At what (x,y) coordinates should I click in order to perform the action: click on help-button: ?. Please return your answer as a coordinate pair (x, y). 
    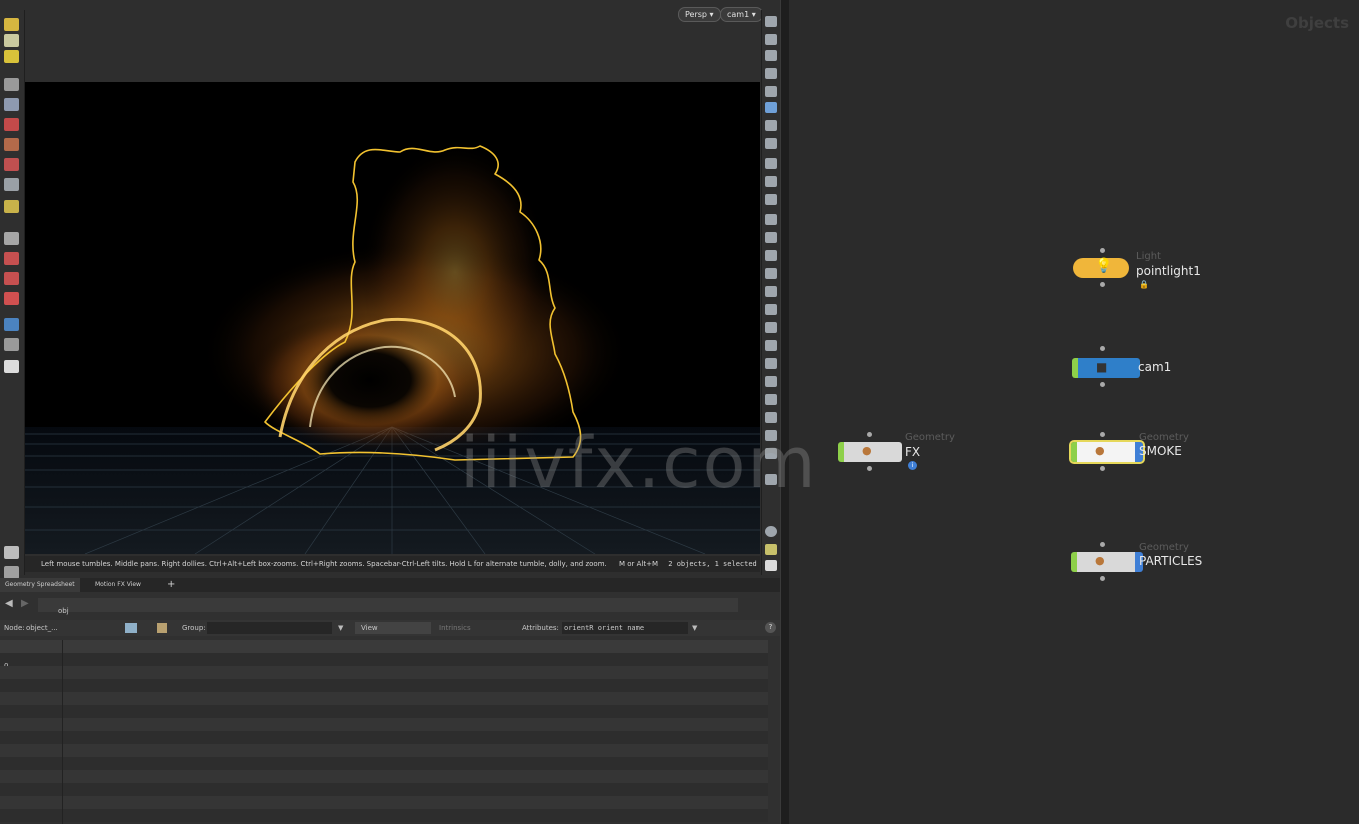
    Looking at the image, I should click on (770, 627).